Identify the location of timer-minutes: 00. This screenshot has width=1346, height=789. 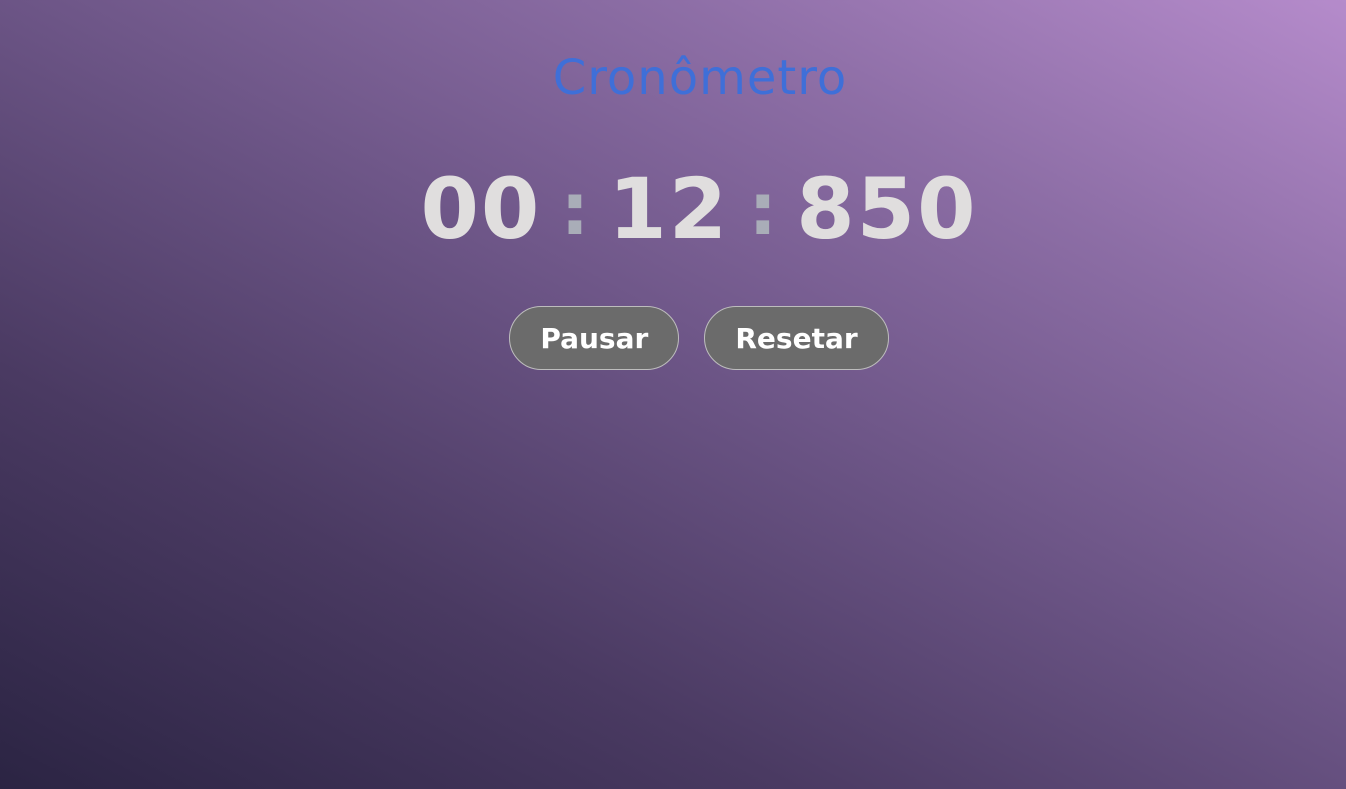
(481, 208).